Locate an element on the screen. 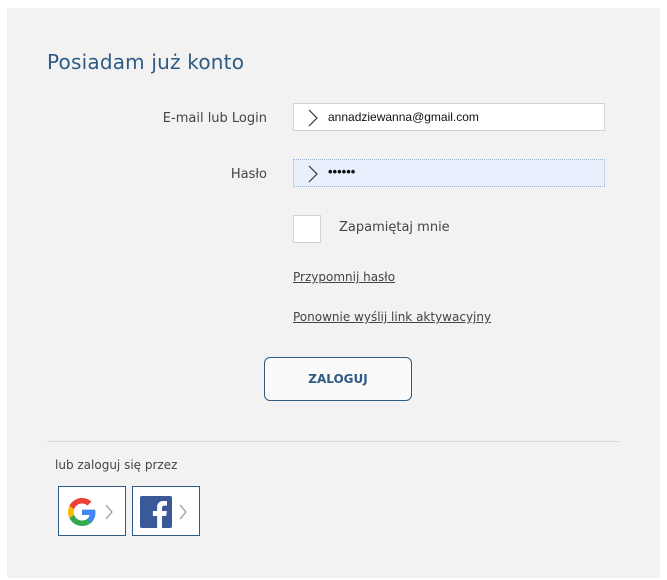  divider is located at coordinates (333, 441).